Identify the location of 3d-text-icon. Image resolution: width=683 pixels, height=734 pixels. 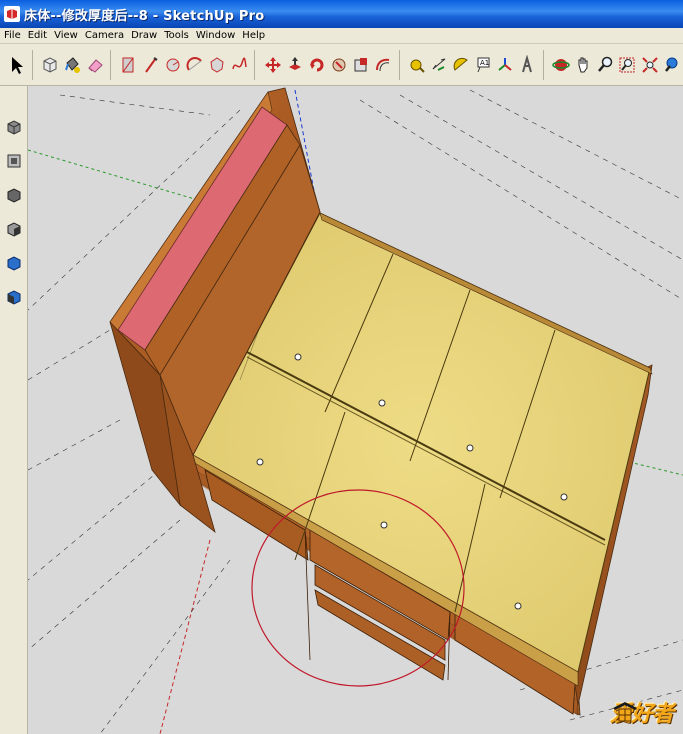
(527, 65).